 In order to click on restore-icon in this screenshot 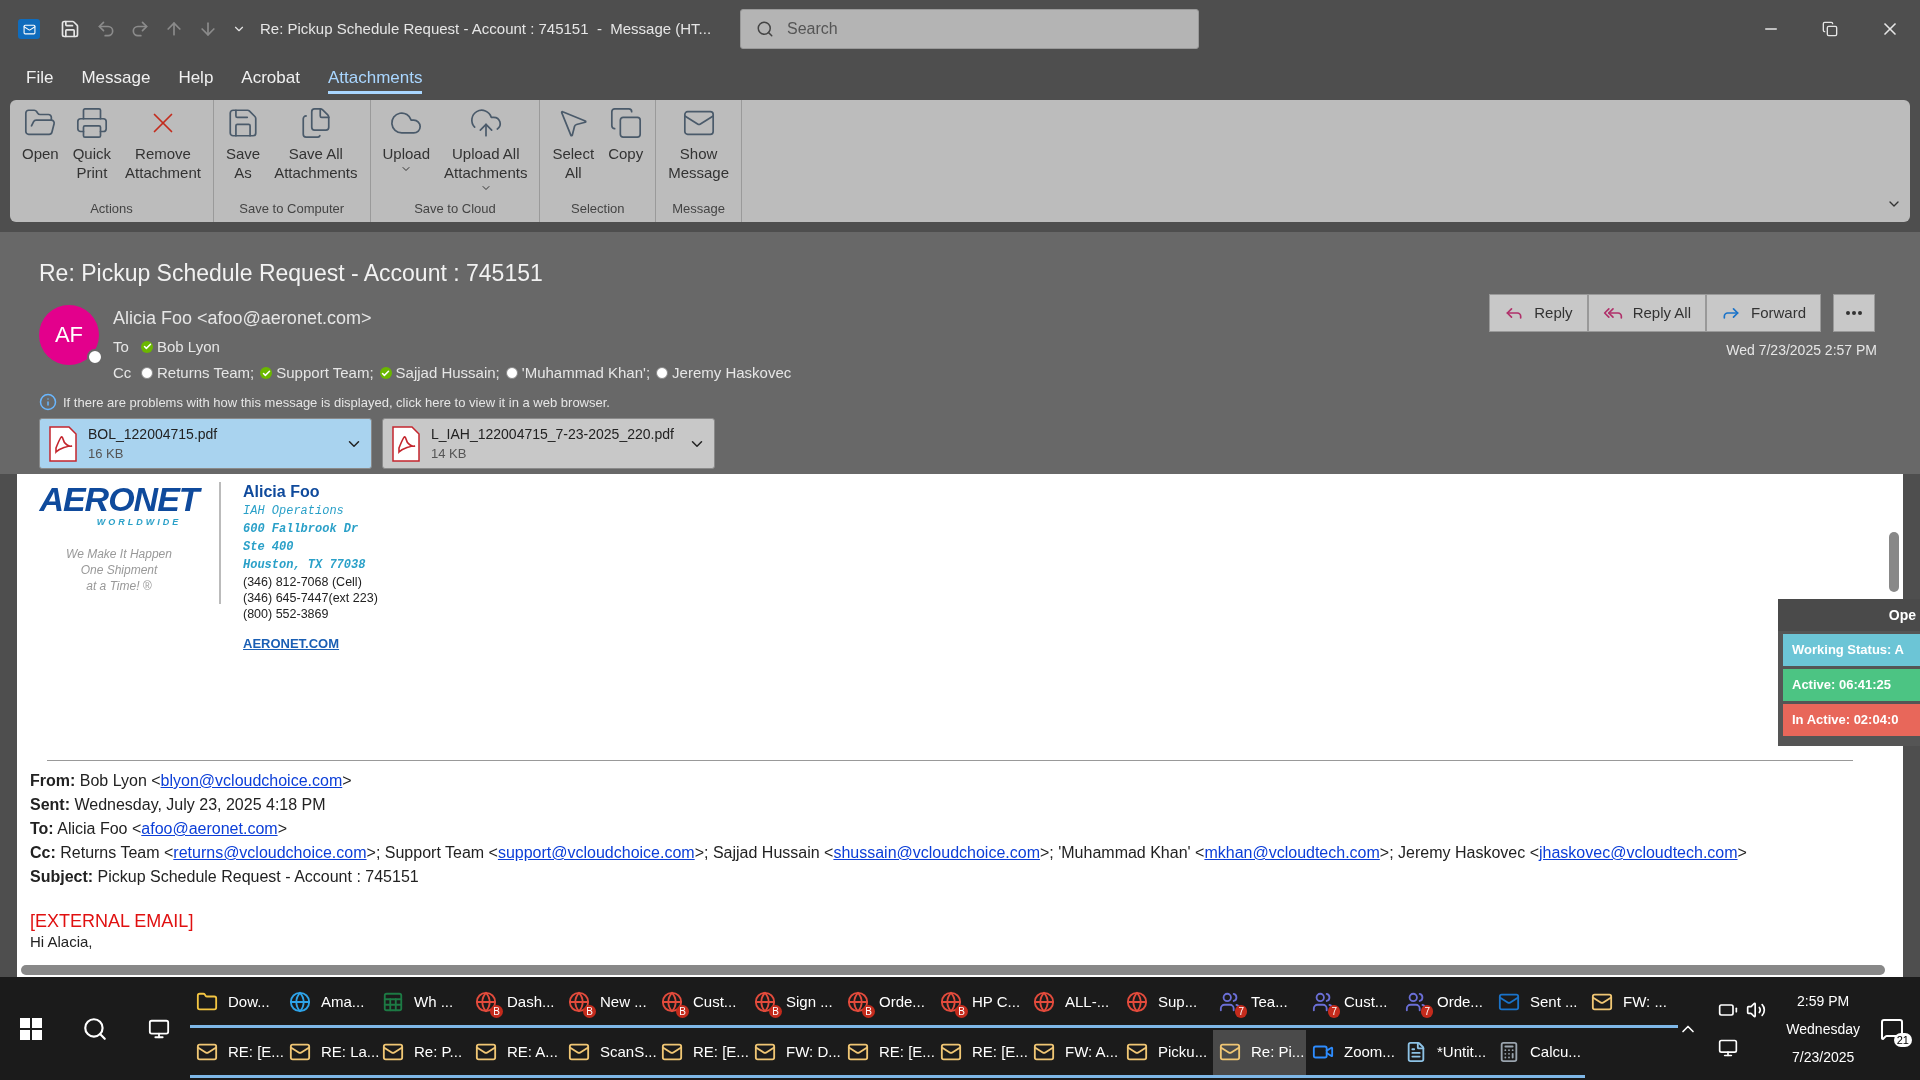, I will do `click(1830, 29)`.